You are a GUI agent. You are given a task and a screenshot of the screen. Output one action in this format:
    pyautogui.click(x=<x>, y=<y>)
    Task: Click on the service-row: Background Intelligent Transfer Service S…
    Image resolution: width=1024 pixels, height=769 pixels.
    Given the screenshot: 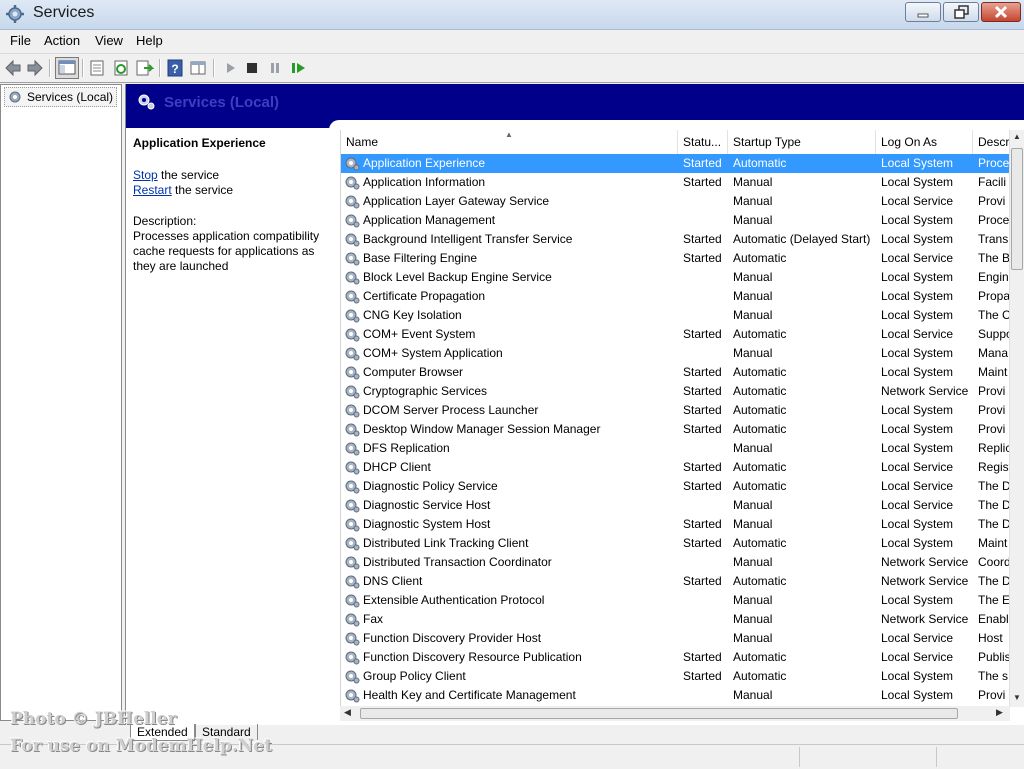 What is the action you would take?
    pyautogui.click(x=675, y=239)
    